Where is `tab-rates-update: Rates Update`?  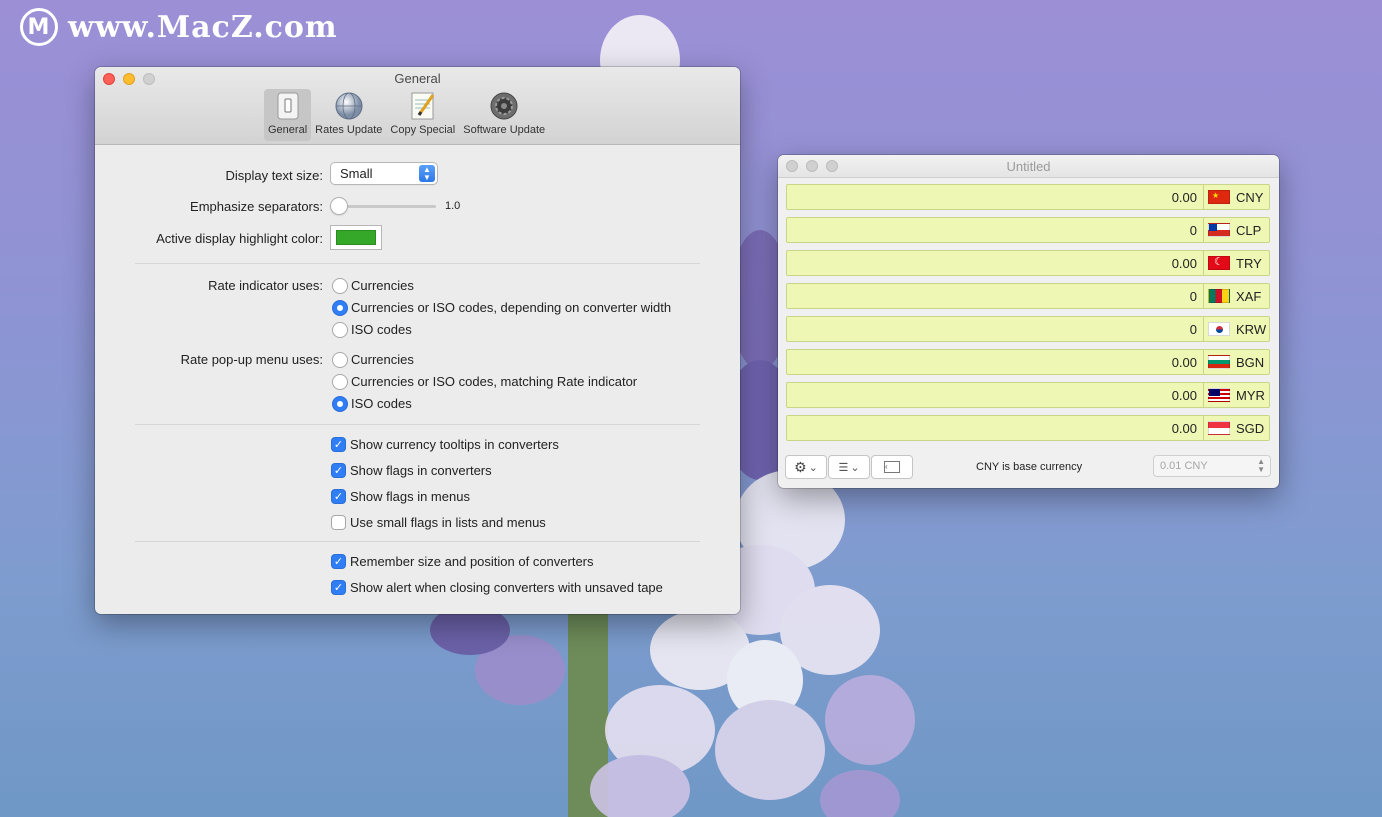
tab-rates-update: Rates Update is located at coordinates (348, 115).